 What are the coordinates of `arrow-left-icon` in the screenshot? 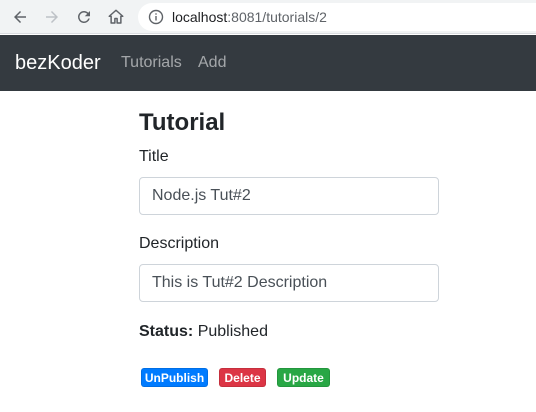 It's located at (20, 17).